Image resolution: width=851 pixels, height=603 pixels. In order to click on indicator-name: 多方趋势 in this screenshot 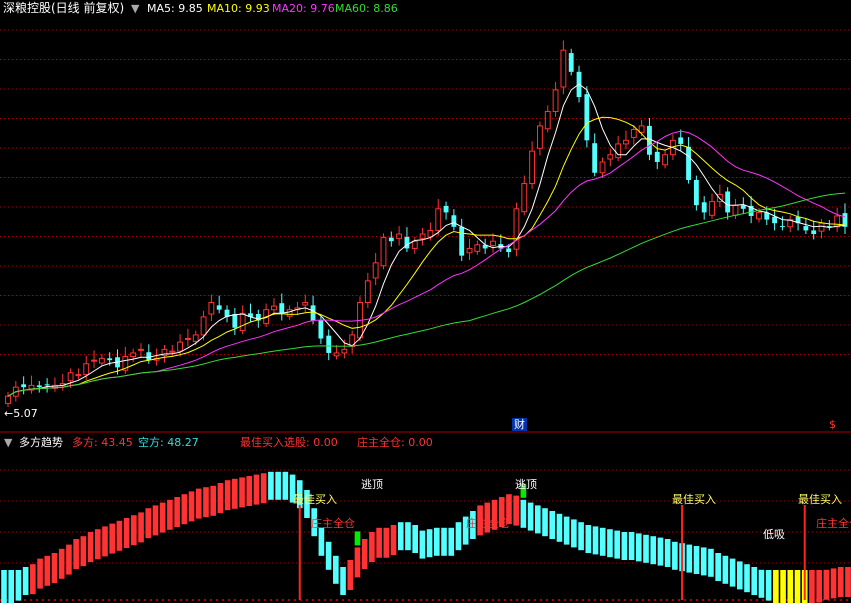, I will do `click(41, 442)`.